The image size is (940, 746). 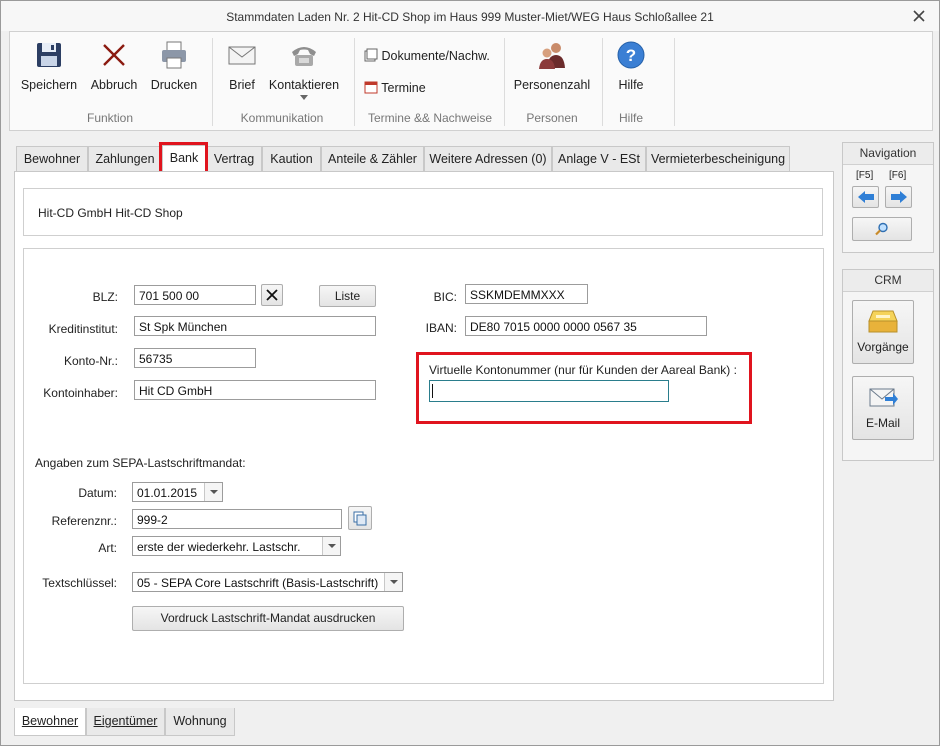 What do you see at coordinates (718, 159) in the screenshot?
I see `tab-vermieterbescheinigung: Vermieterbescheinigung` at bounding box center [718, 159].